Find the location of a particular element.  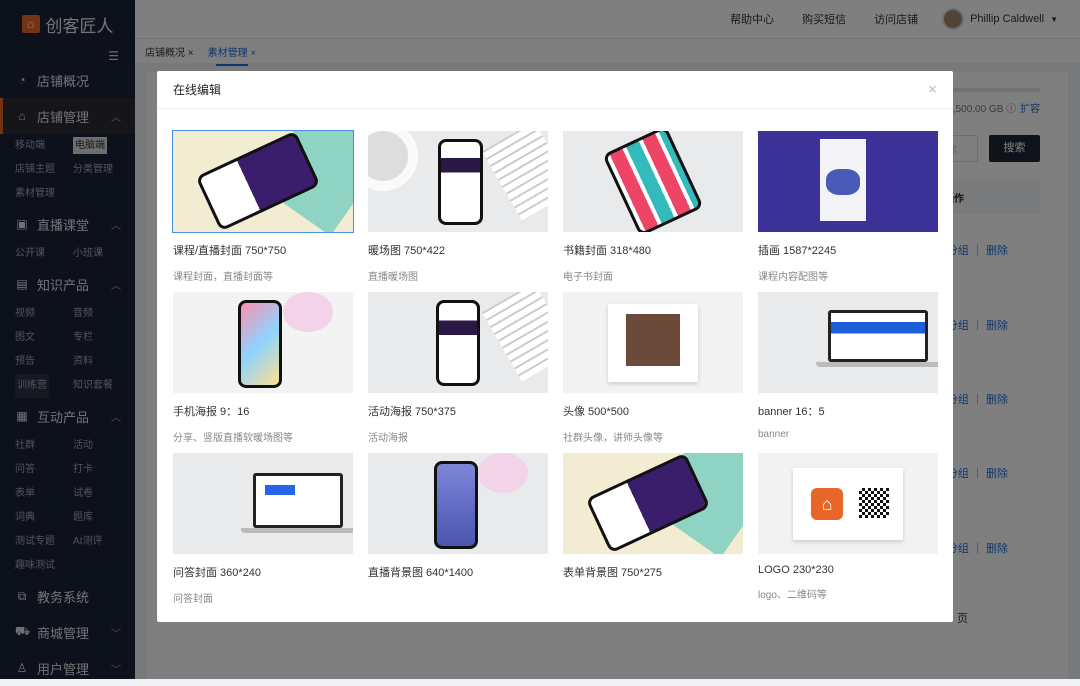

template-card: 直播背景图 640*1400 is located at coordinates (458, 533).